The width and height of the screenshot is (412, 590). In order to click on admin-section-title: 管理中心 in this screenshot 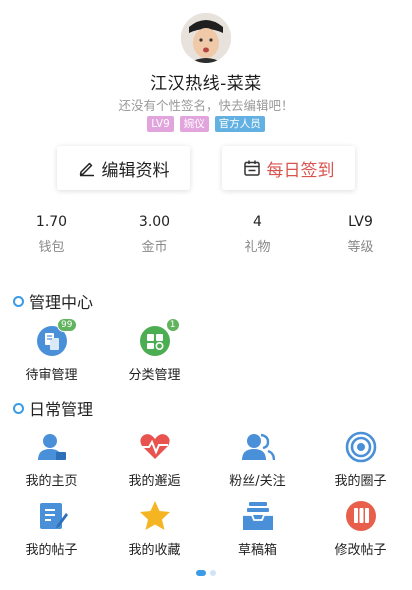, I will do `click(53, 301)`.